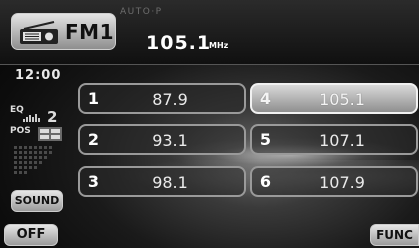  Describe the element at coordinates (342, 182) in the screenshot. I see `preset-frequency: 107.9` at that location.